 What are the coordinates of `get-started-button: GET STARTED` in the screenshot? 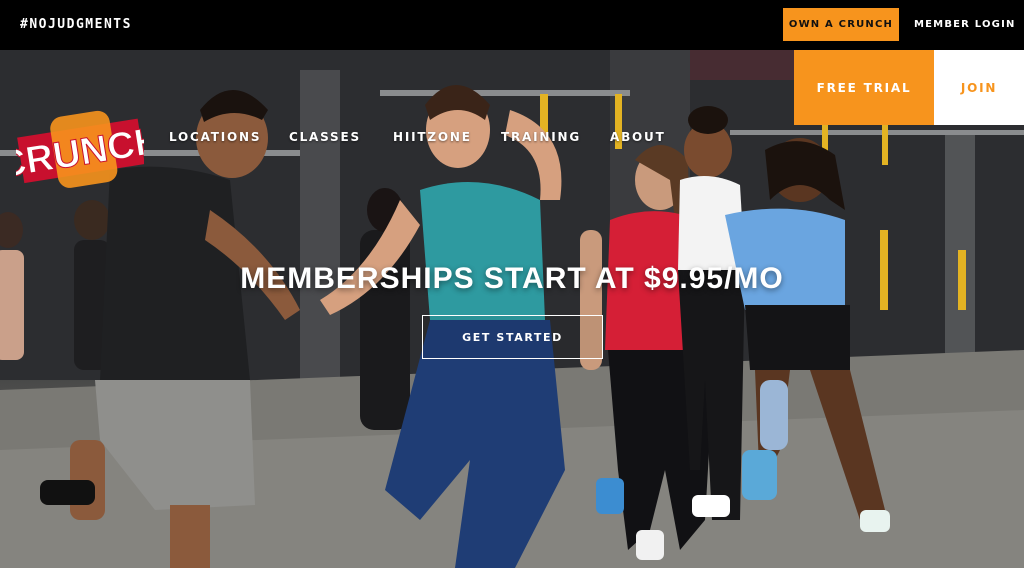 It's located at (512, 337).